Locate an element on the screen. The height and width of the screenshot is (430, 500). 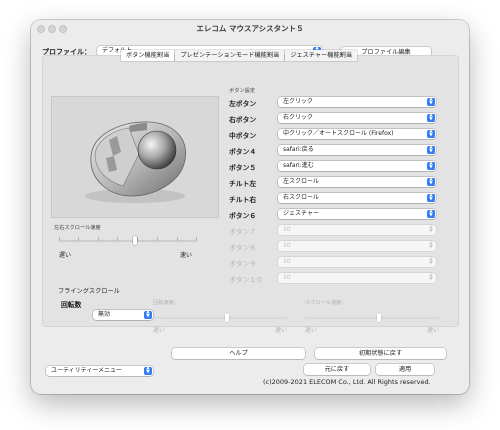
window-title: エレコム マウスアシスタント５ is located at coordinates (250, 28).